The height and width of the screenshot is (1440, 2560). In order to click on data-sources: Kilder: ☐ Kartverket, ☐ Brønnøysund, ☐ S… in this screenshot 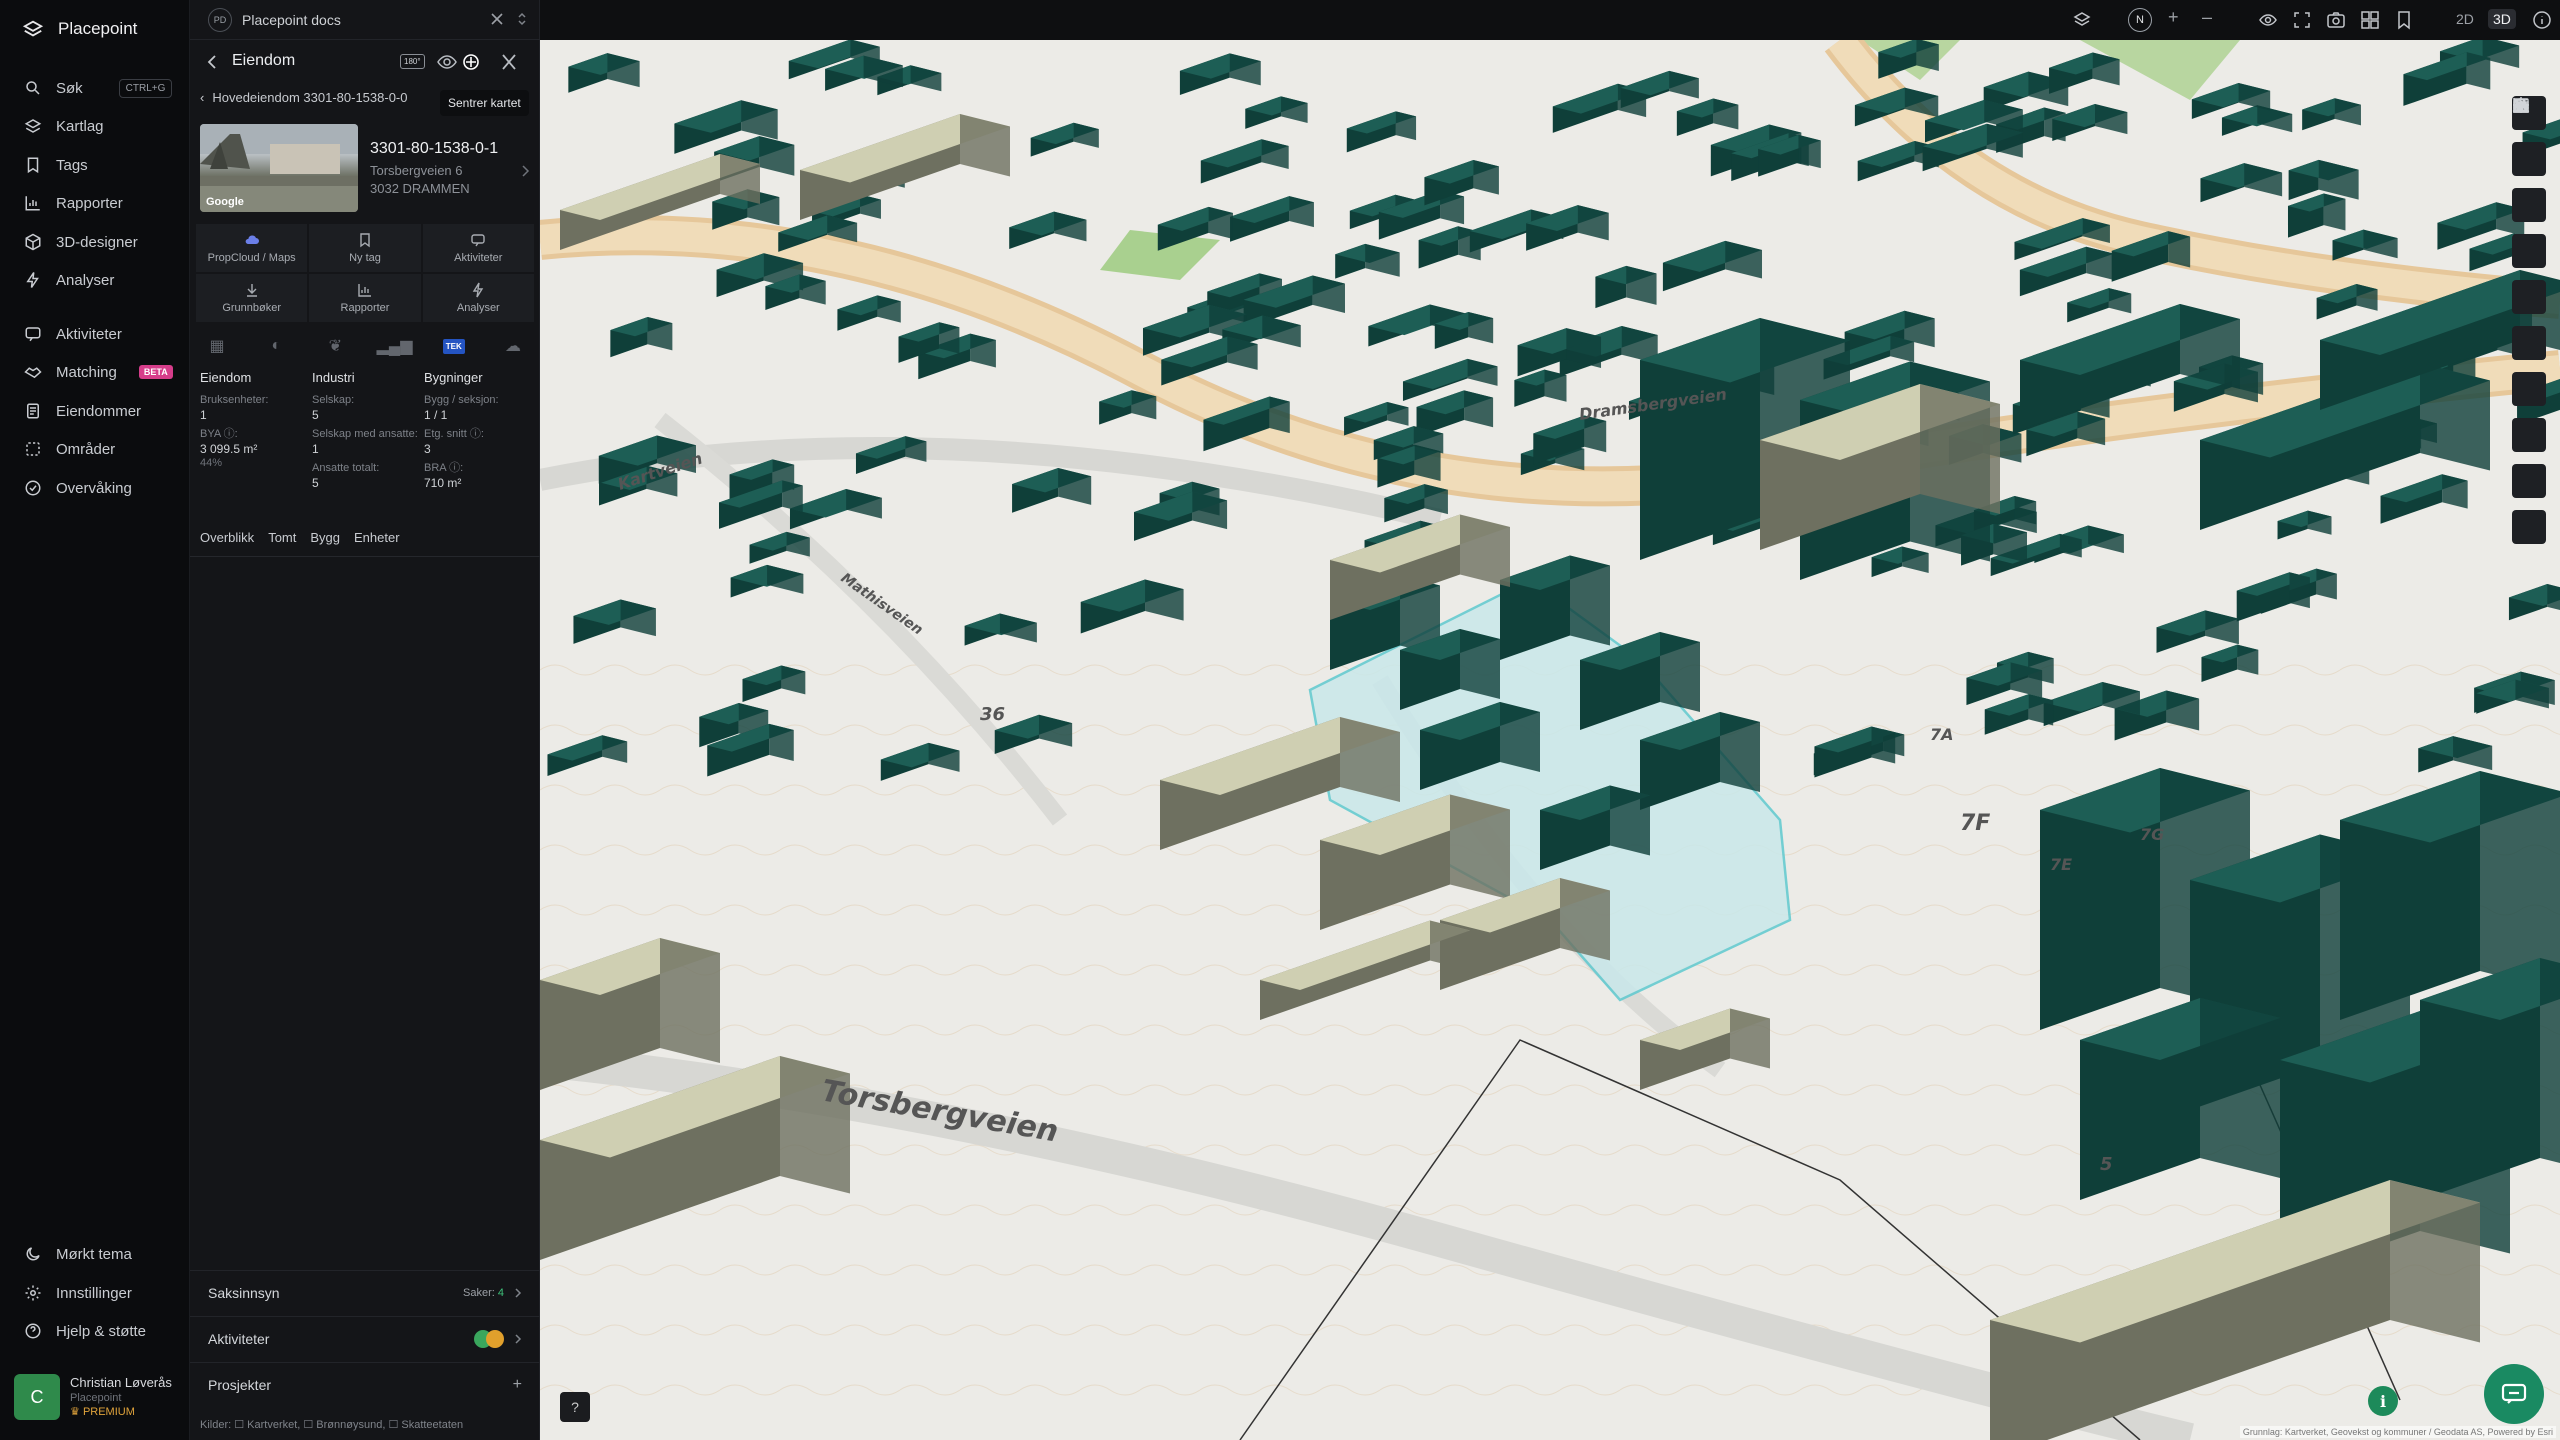, I will do `click(332, 1425)`.